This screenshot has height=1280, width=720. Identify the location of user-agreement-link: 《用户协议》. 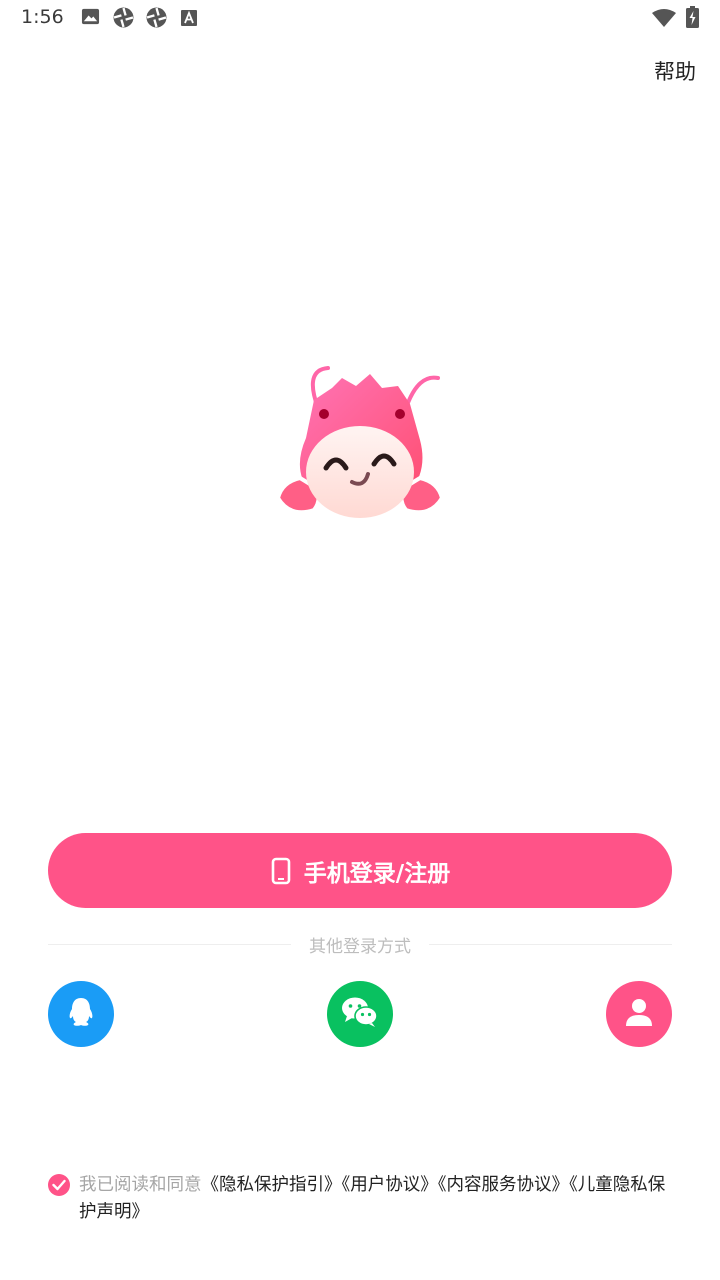
(390, 1185).